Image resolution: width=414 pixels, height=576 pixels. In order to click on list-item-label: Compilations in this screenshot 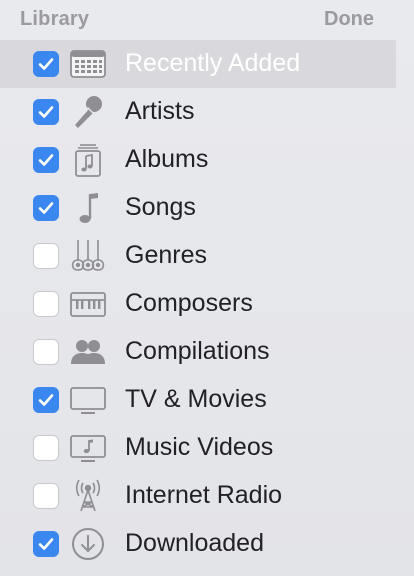, I will do `click(197, 351)`.